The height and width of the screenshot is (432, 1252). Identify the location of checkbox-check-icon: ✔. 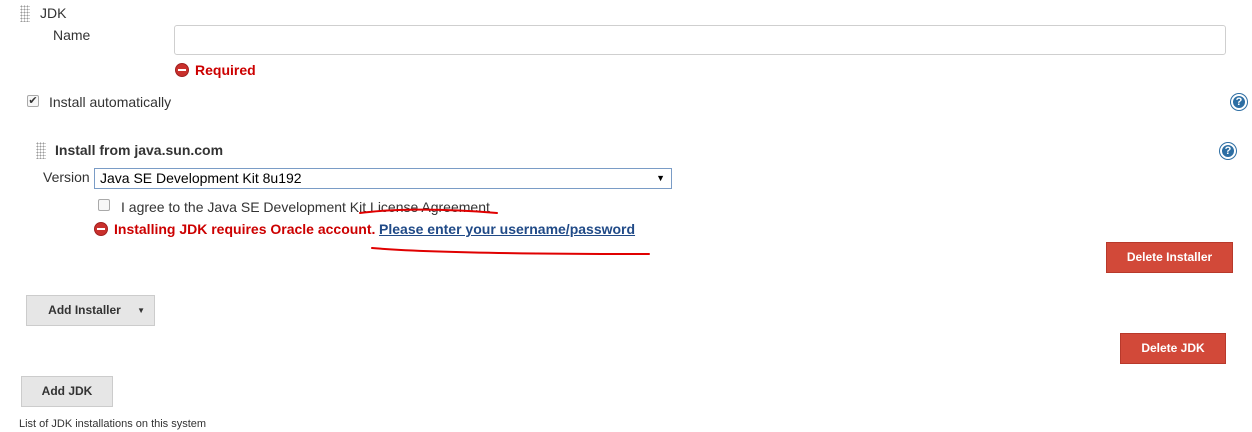
(33, 101).